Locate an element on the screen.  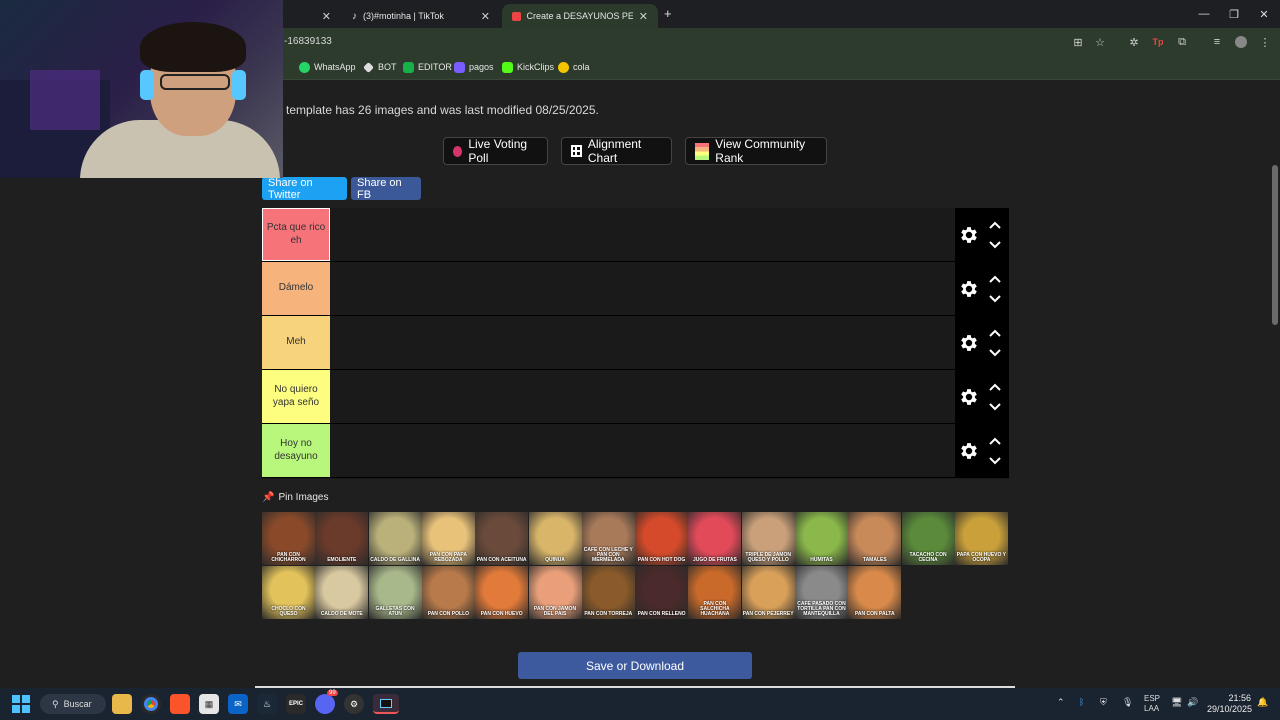
profile-avatar is located at coordinates (1241, 42).